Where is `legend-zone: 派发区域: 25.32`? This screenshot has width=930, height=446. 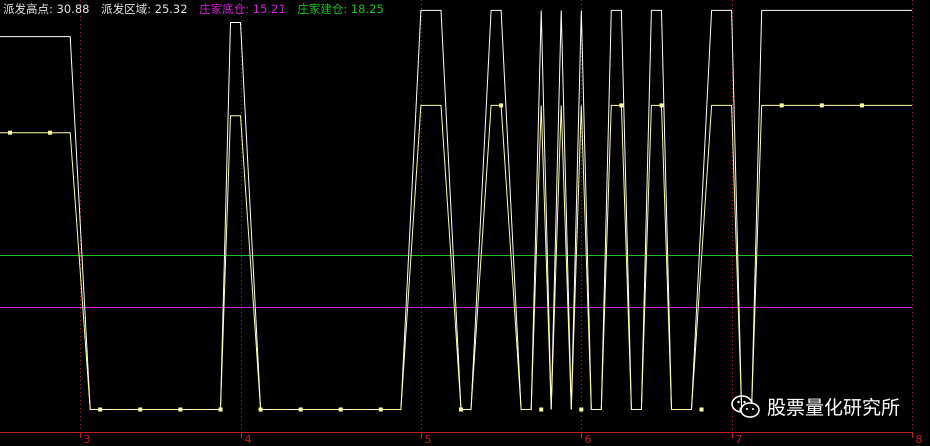 legend-zone: 派发区域: 25.32 is located at coordinates (144, 9).